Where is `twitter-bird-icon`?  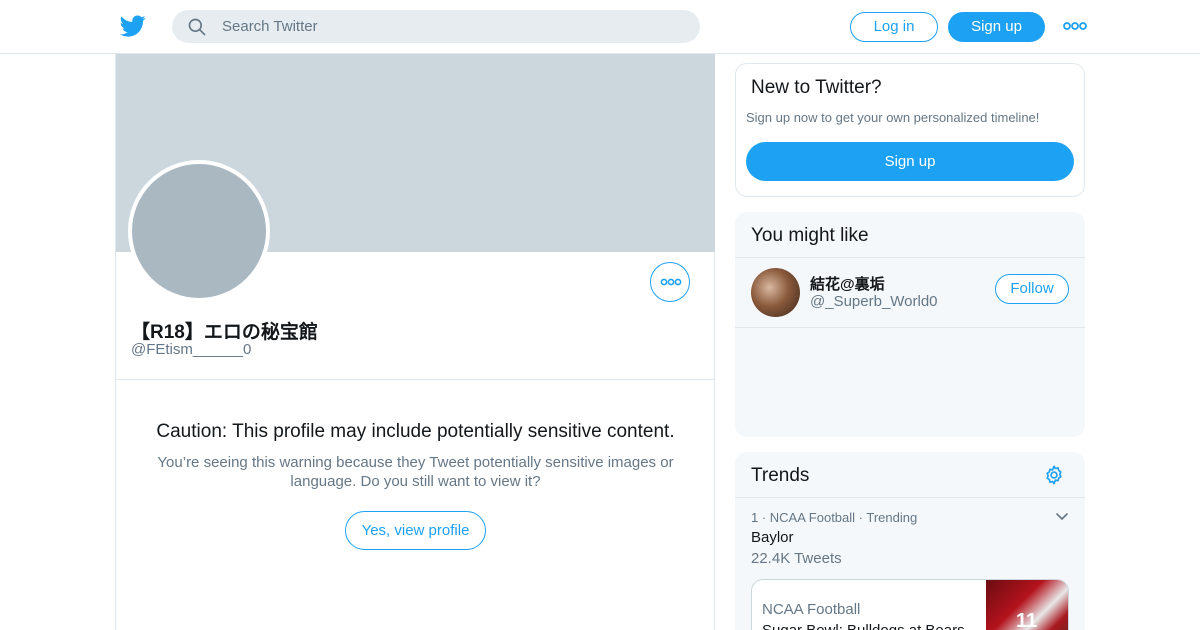 twitter-bird-icon is located at coordinates (133, 26).